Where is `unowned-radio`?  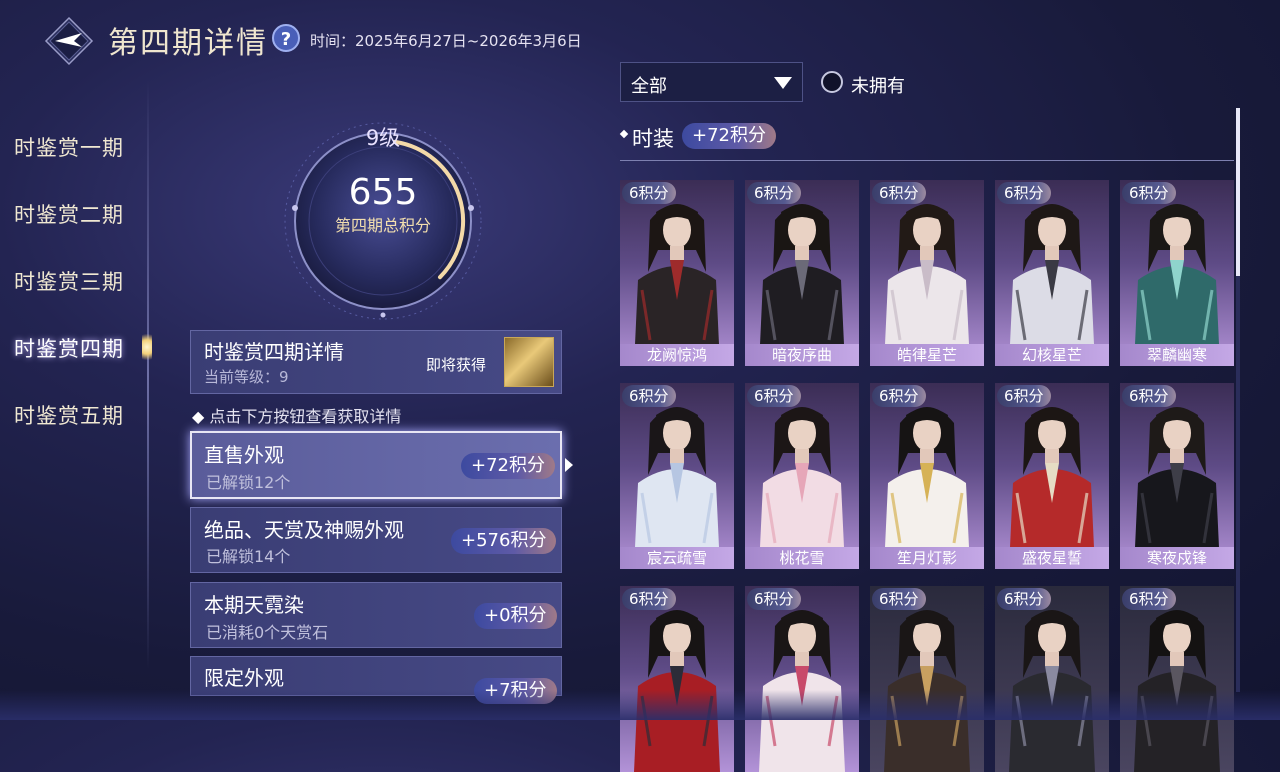
unowned-radio is located at coordinates (832, 82).